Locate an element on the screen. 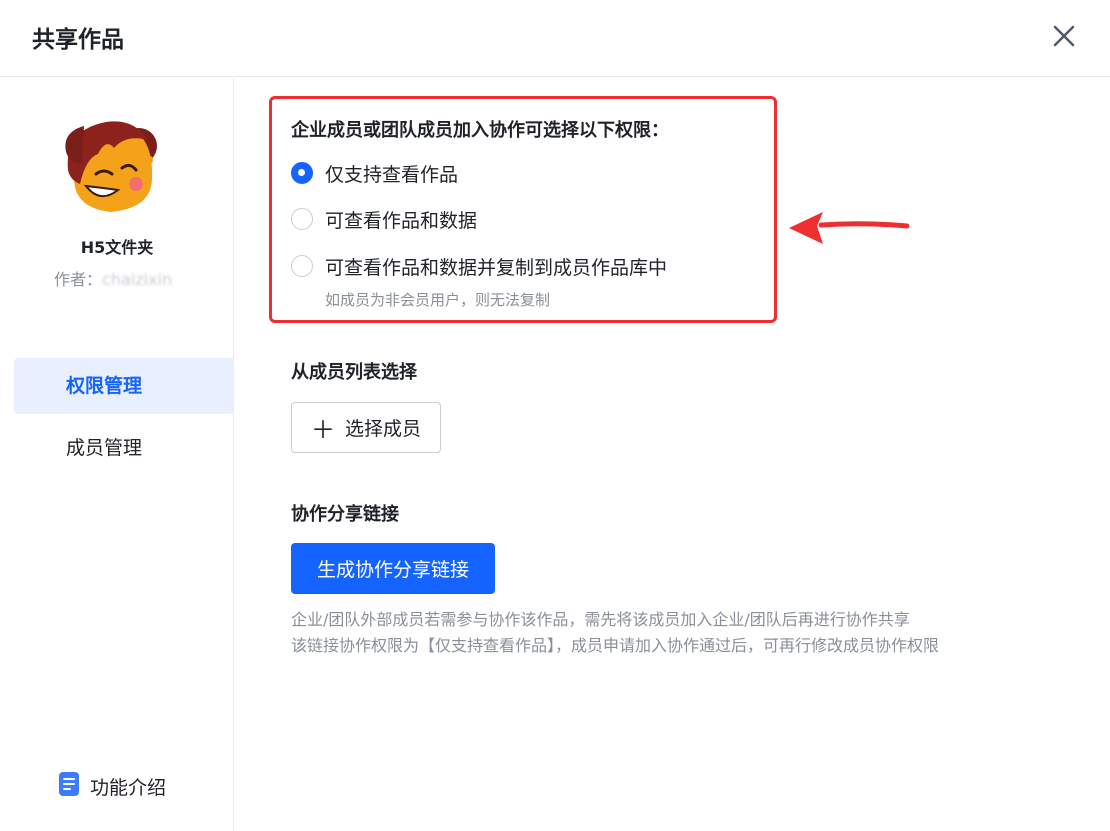 This screenshot has width=1110, height=831. permission-option-label: 可查看作品和数据 is located at coordinates (401, 220).